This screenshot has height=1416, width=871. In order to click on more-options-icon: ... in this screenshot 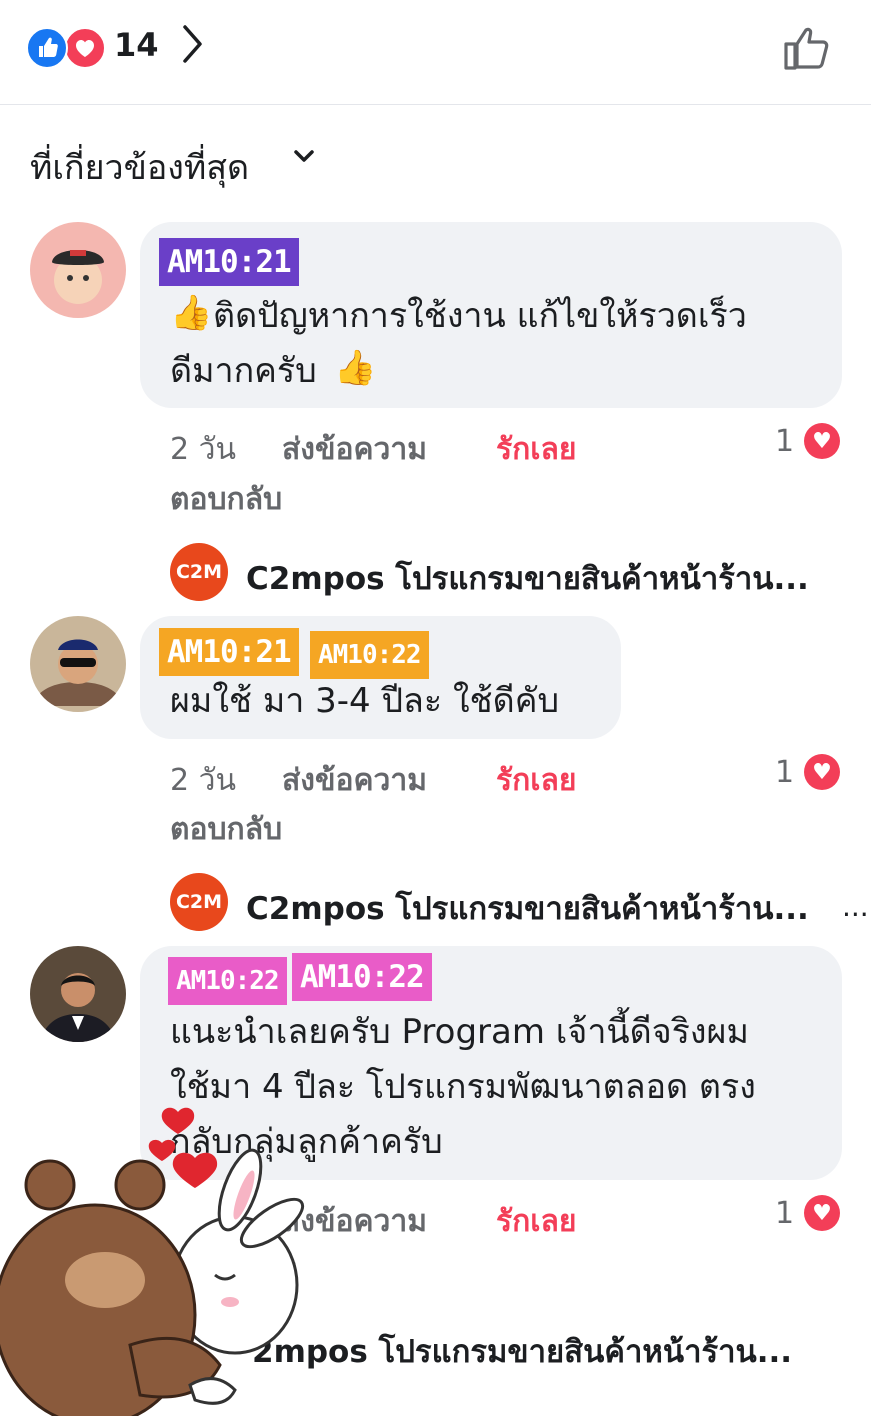, I will do `click(855, 906)`.